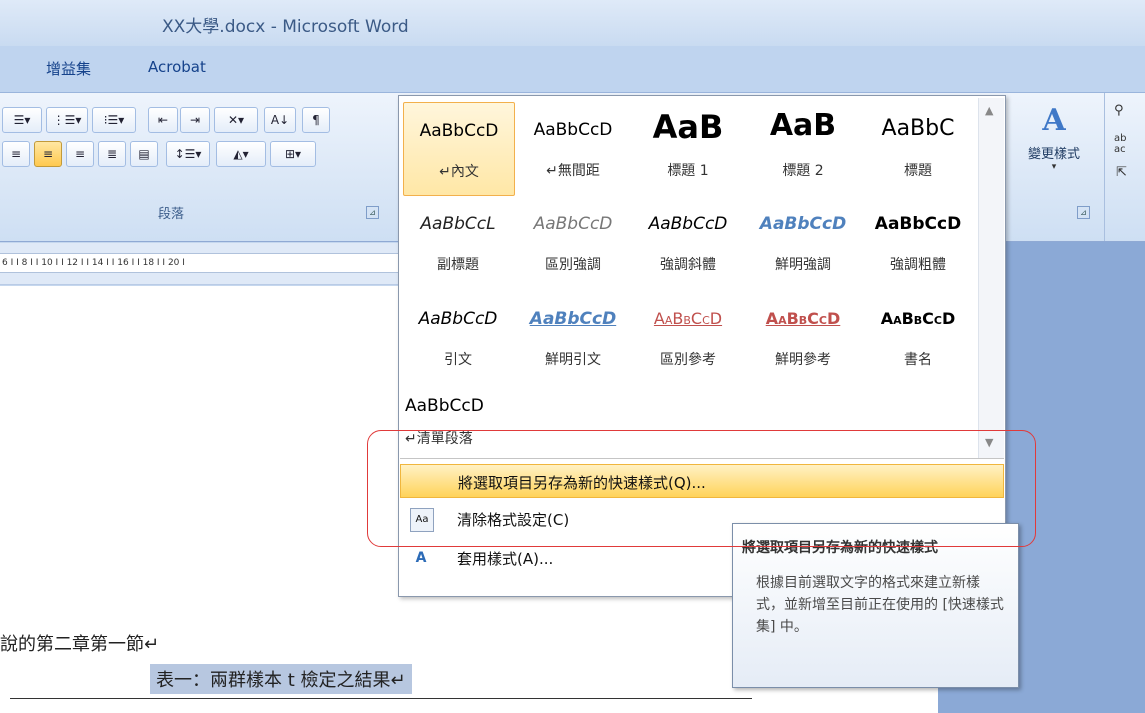 The height and width of the screenshot is (713, 1145). What do you see at coordinates (688, 242) in the screenshot?
I see `style-emphasis: AaBbCcD 強調斜體` at bounding box center [688, 242].